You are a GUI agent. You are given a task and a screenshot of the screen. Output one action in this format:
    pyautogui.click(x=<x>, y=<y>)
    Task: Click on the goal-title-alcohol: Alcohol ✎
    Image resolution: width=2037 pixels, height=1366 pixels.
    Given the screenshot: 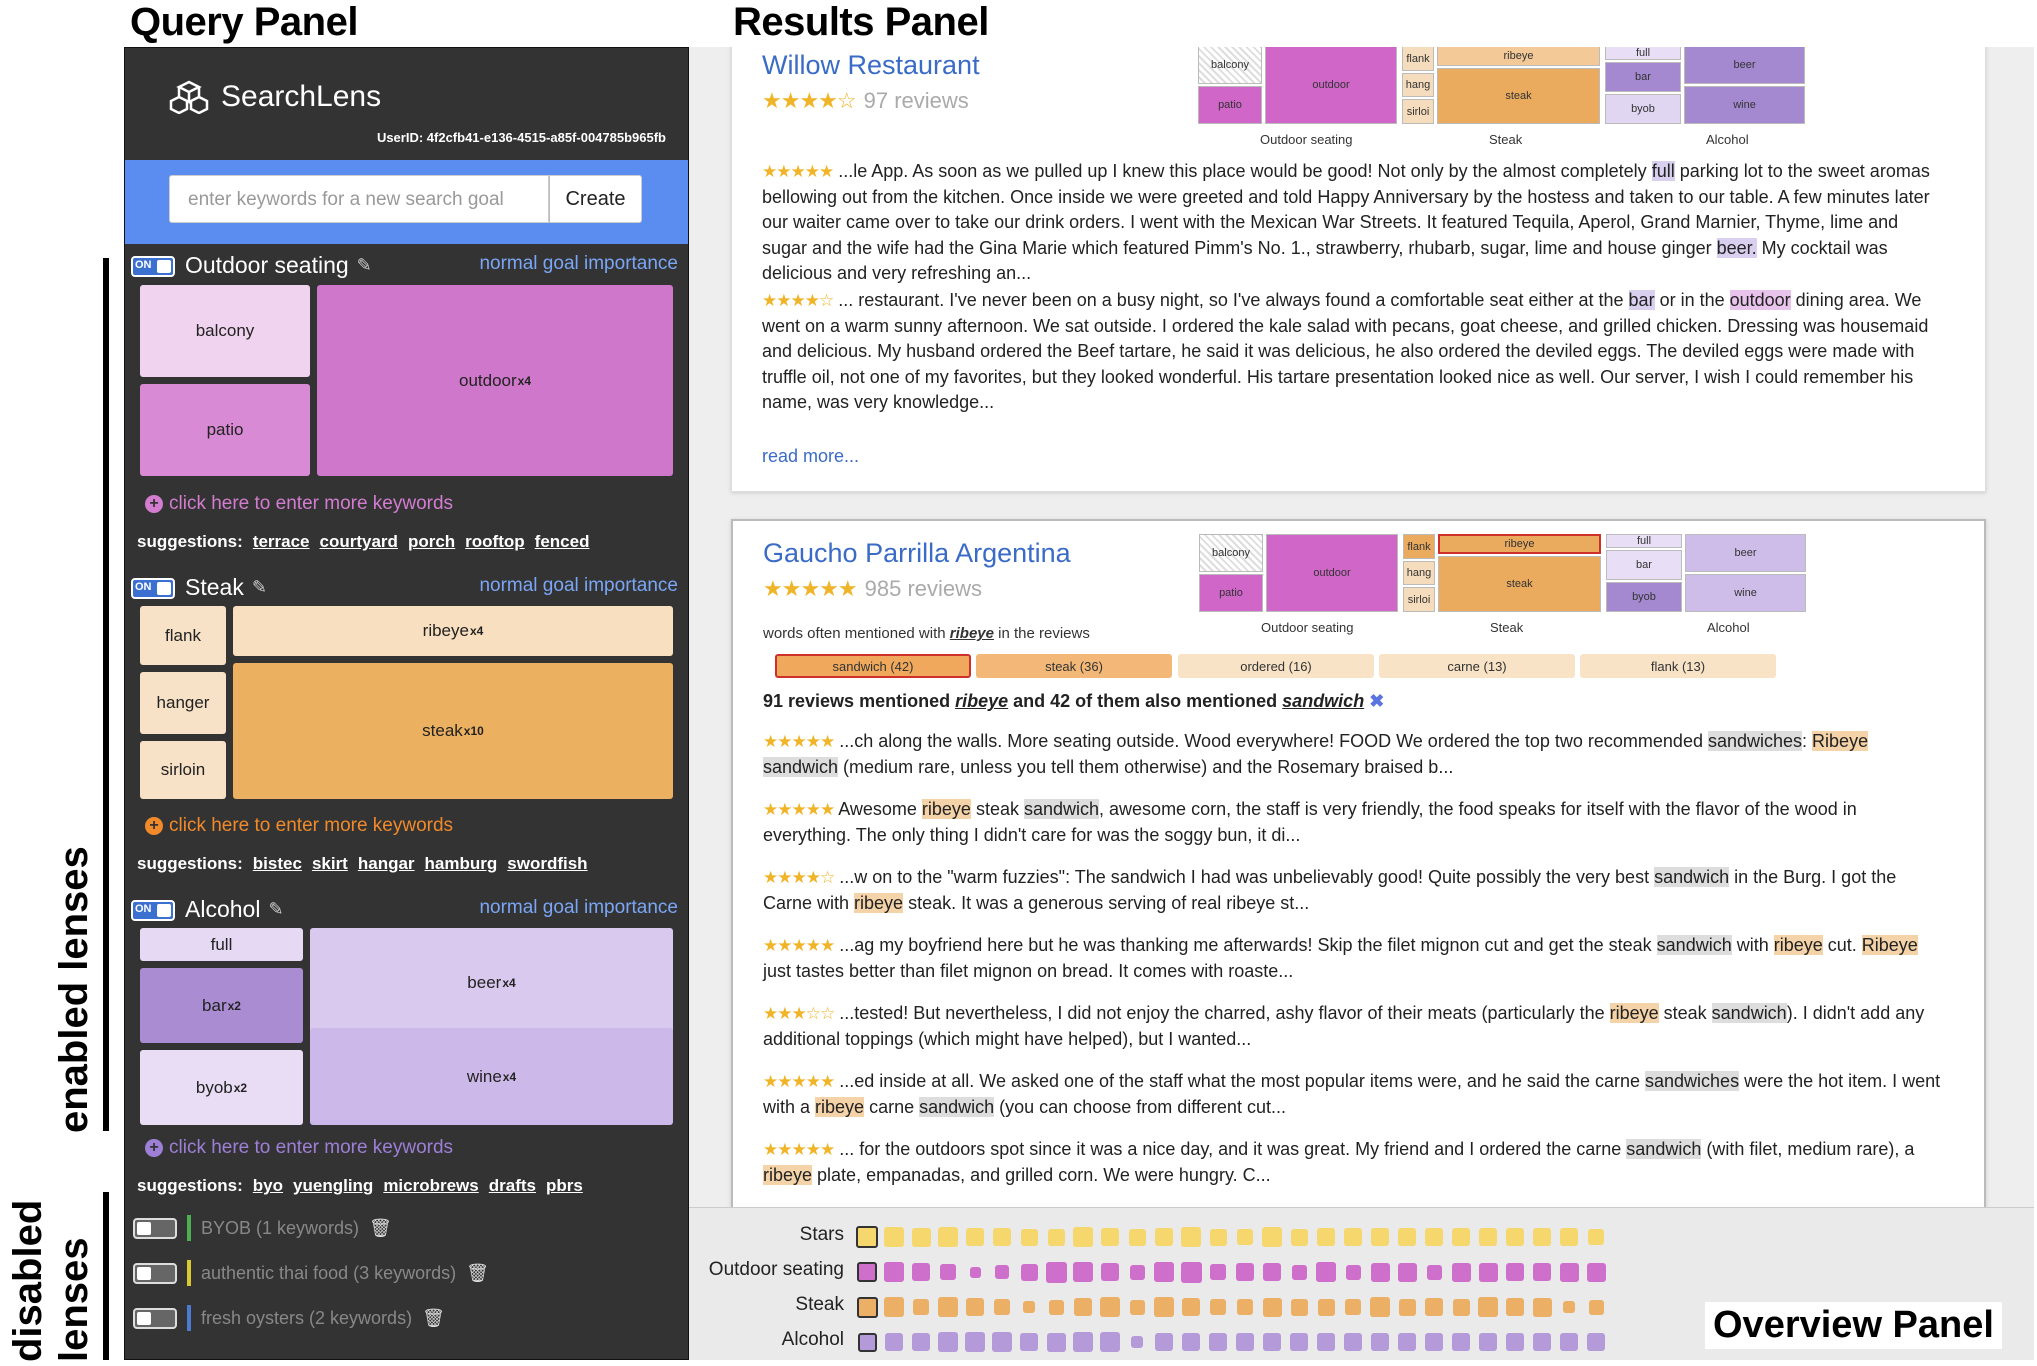 What is the action you would take?
    pyautogui.click(x=234, y=909)
    